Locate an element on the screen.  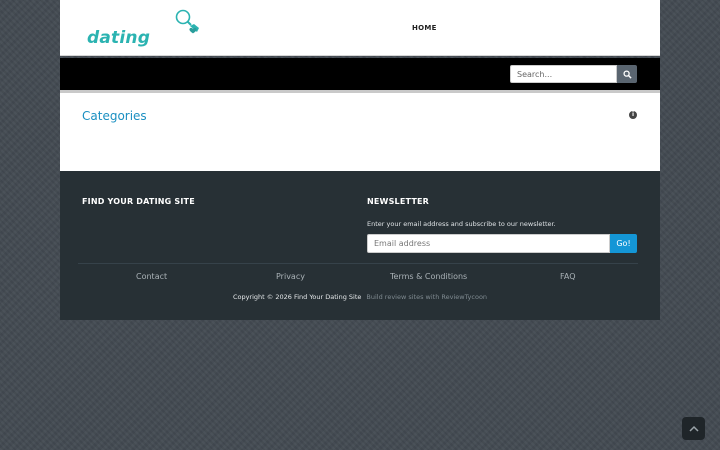
chevron-up-icon is located at coordinates (693, 428).